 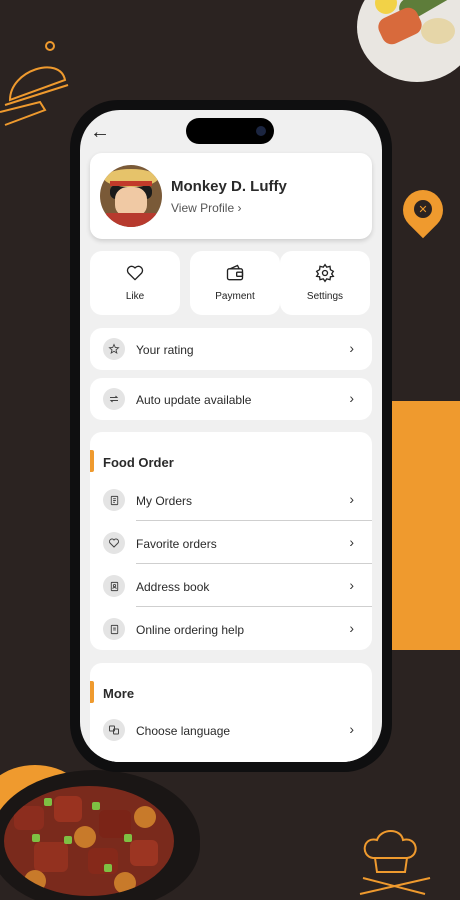 I want to click on auto-update-row: Auto update available ›, so click(x=231, y=399).